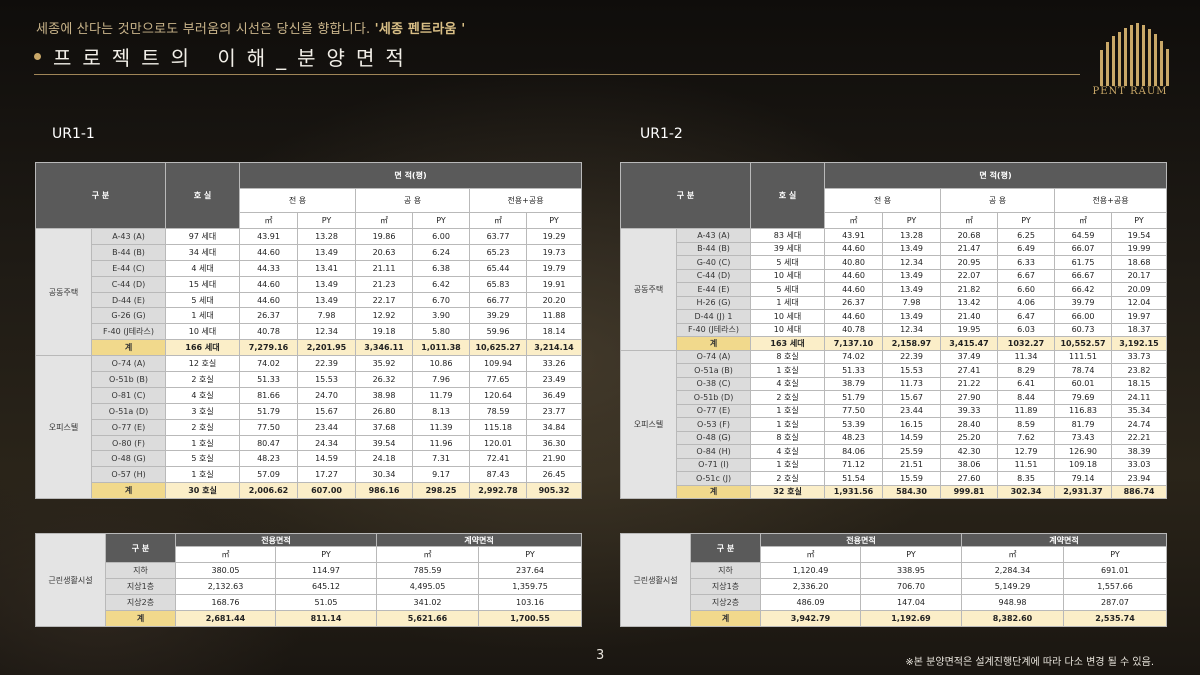 Image resolution: width=1200 pixels, height=675 pixels. Describe the element at coordinates (713, 262) in the screenshot. I see `unit-type: G-40 (C)` at that location.